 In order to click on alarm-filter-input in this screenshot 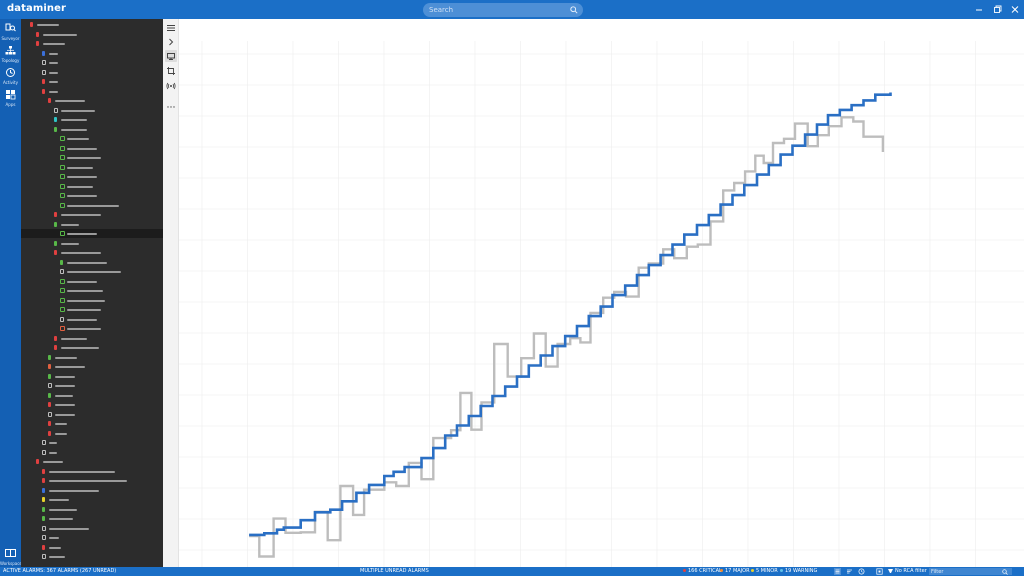, I will do `click(961, 571)`.